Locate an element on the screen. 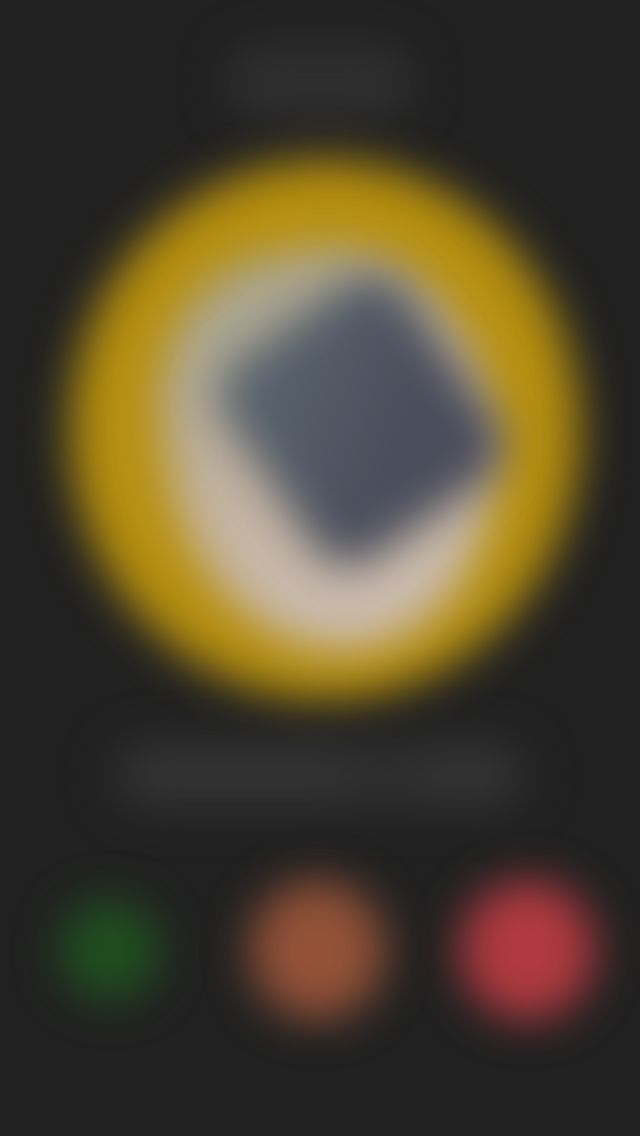 This screenshot has width=640, height=1136. decline-call-button is located at coordinates (527, 950).